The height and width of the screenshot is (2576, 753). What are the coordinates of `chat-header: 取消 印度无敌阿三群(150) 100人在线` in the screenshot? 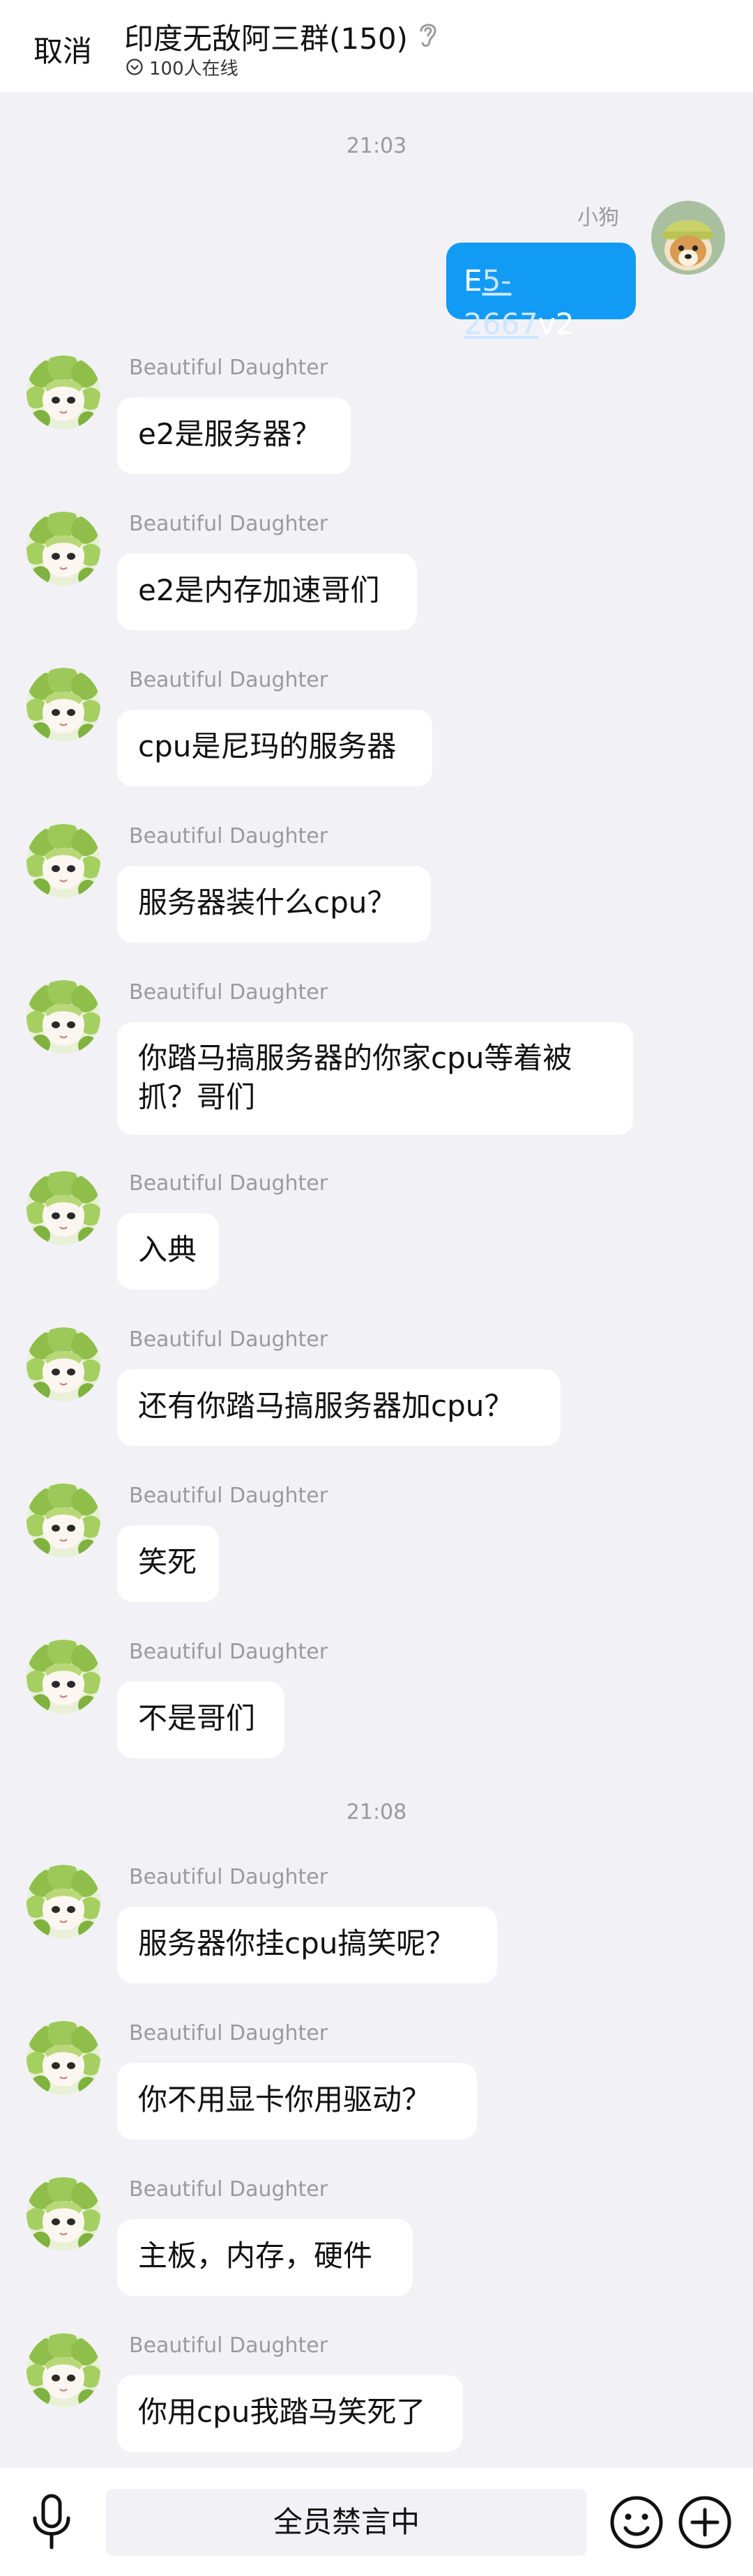 It's located at (376, 46).